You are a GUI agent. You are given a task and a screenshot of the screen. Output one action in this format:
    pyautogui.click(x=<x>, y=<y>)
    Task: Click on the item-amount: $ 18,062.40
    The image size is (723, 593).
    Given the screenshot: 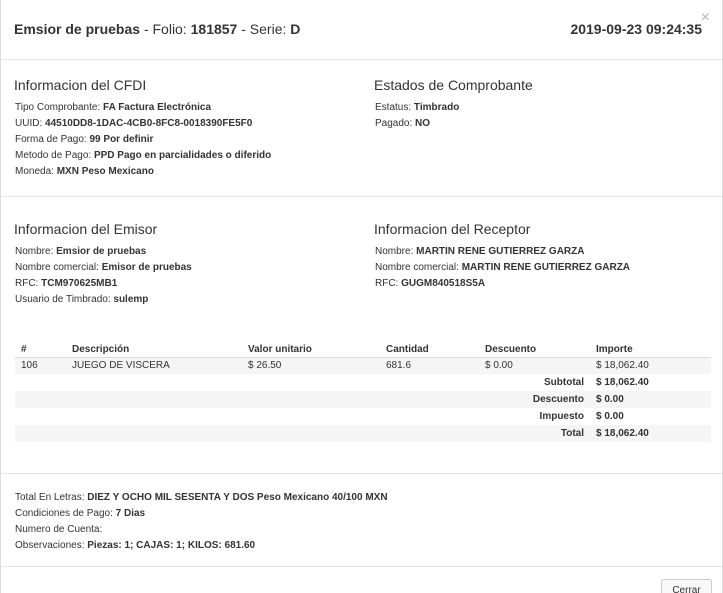 What is the action you would take?
    pyautogui.click(x=650, y=365)
    